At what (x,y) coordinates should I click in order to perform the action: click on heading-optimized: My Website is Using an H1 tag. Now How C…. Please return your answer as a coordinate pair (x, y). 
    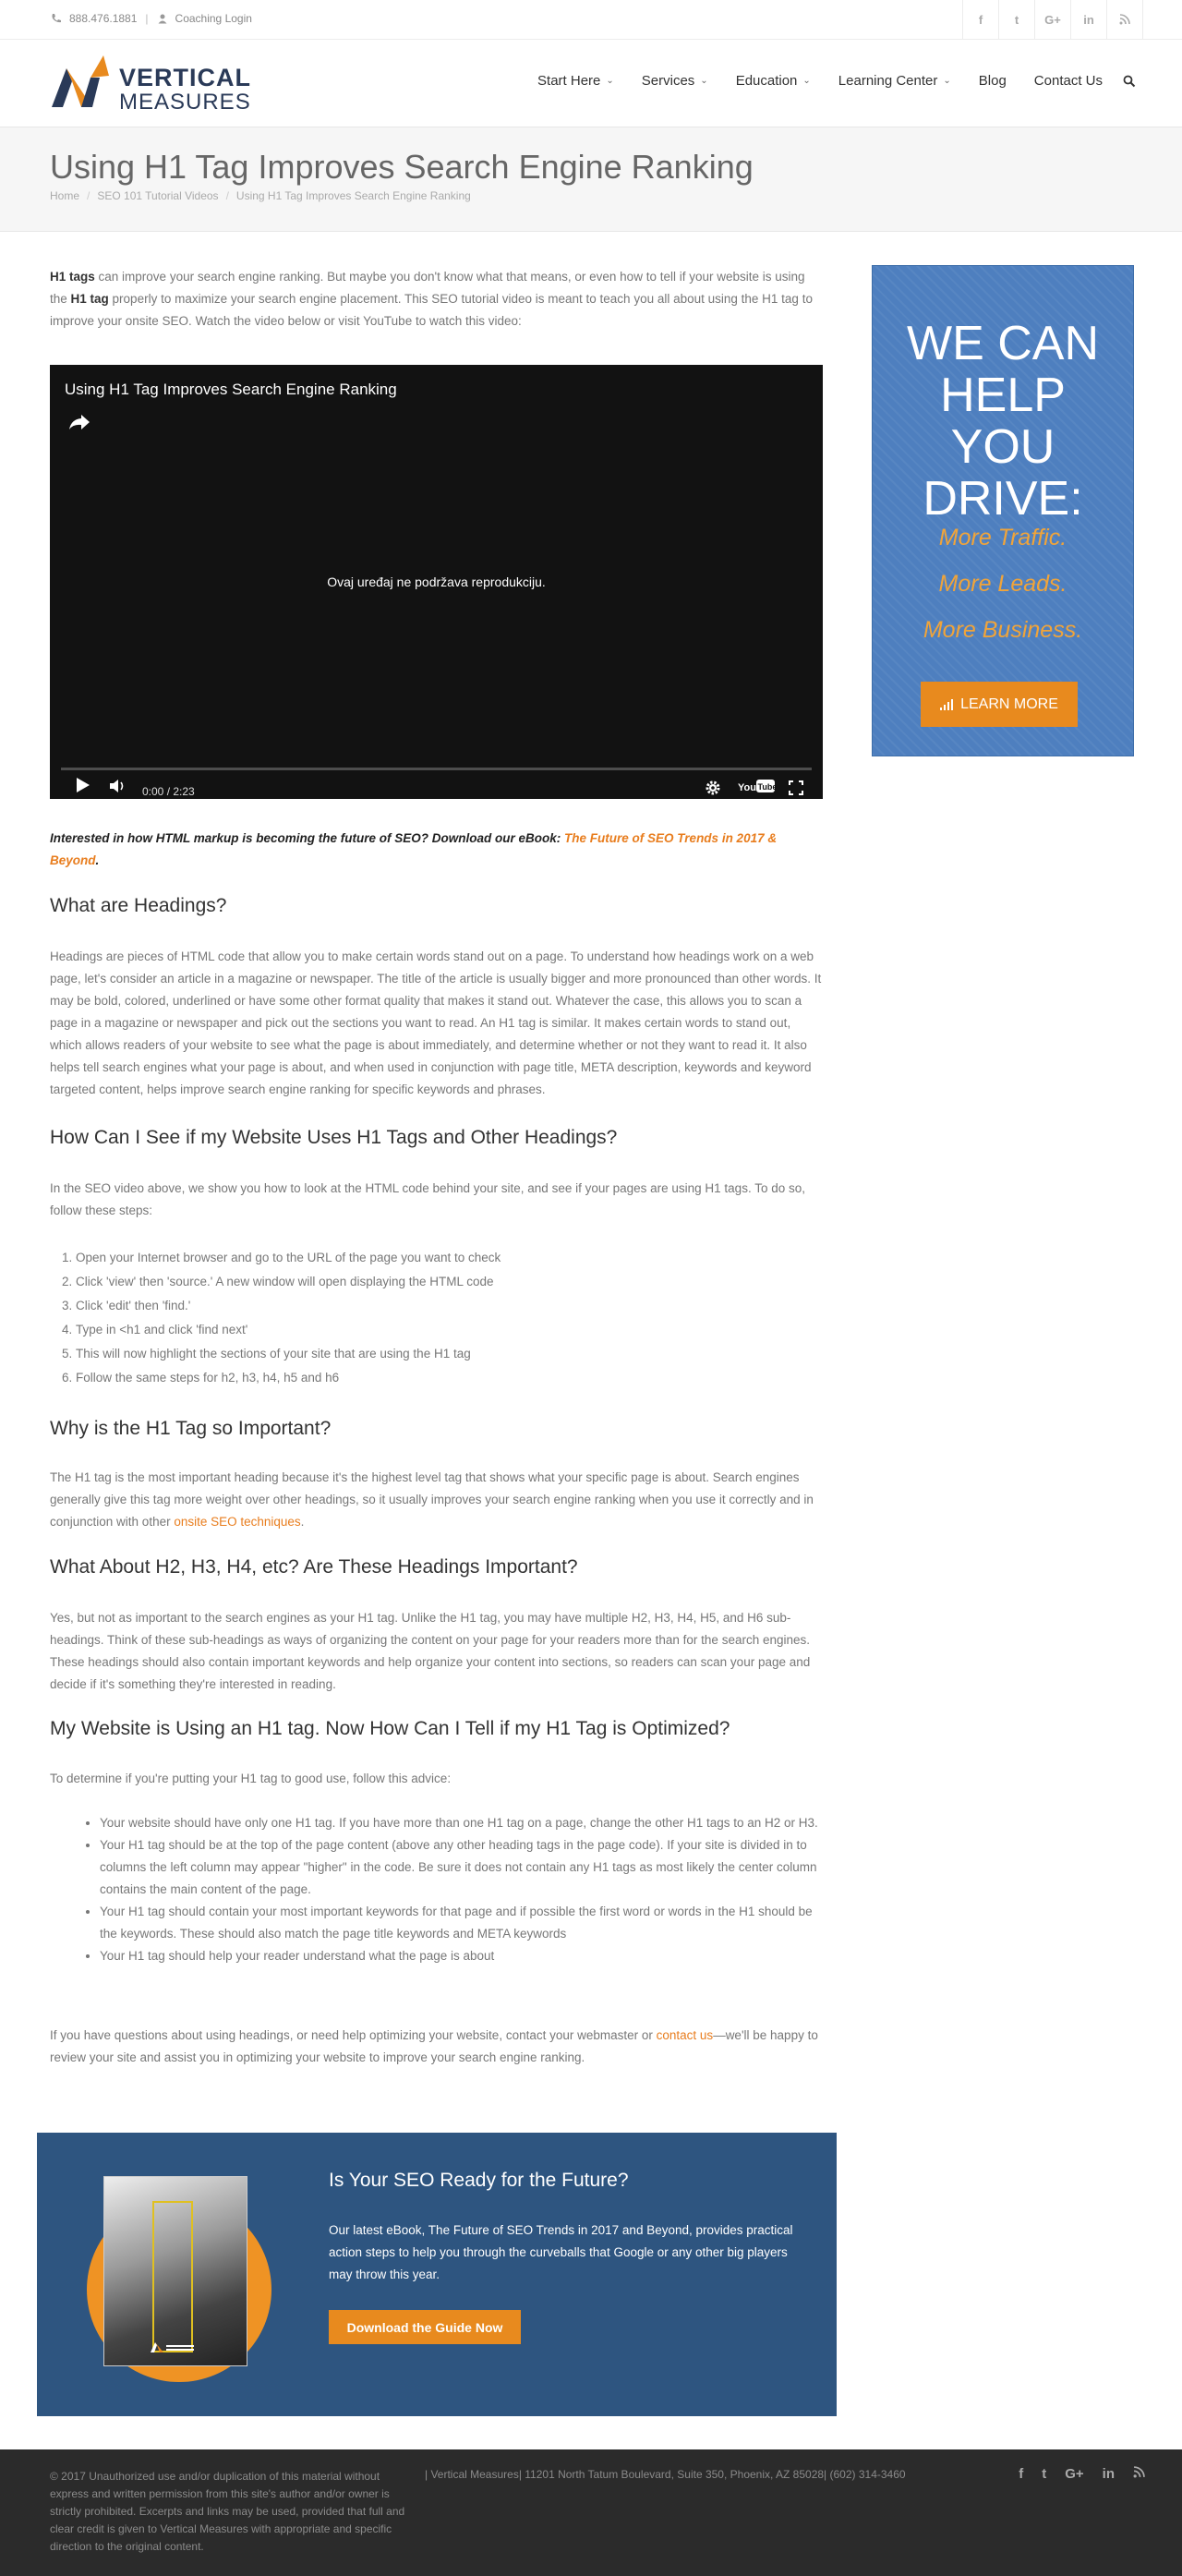
    Looking at the image, I should click on (390, 1728).